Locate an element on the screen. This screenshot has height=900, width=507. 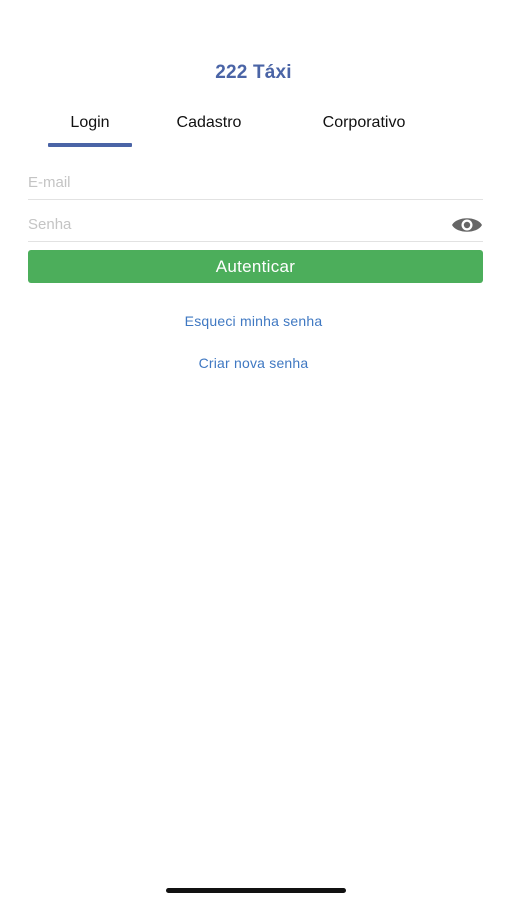
email-field-container is located at coordinates (255, 183).